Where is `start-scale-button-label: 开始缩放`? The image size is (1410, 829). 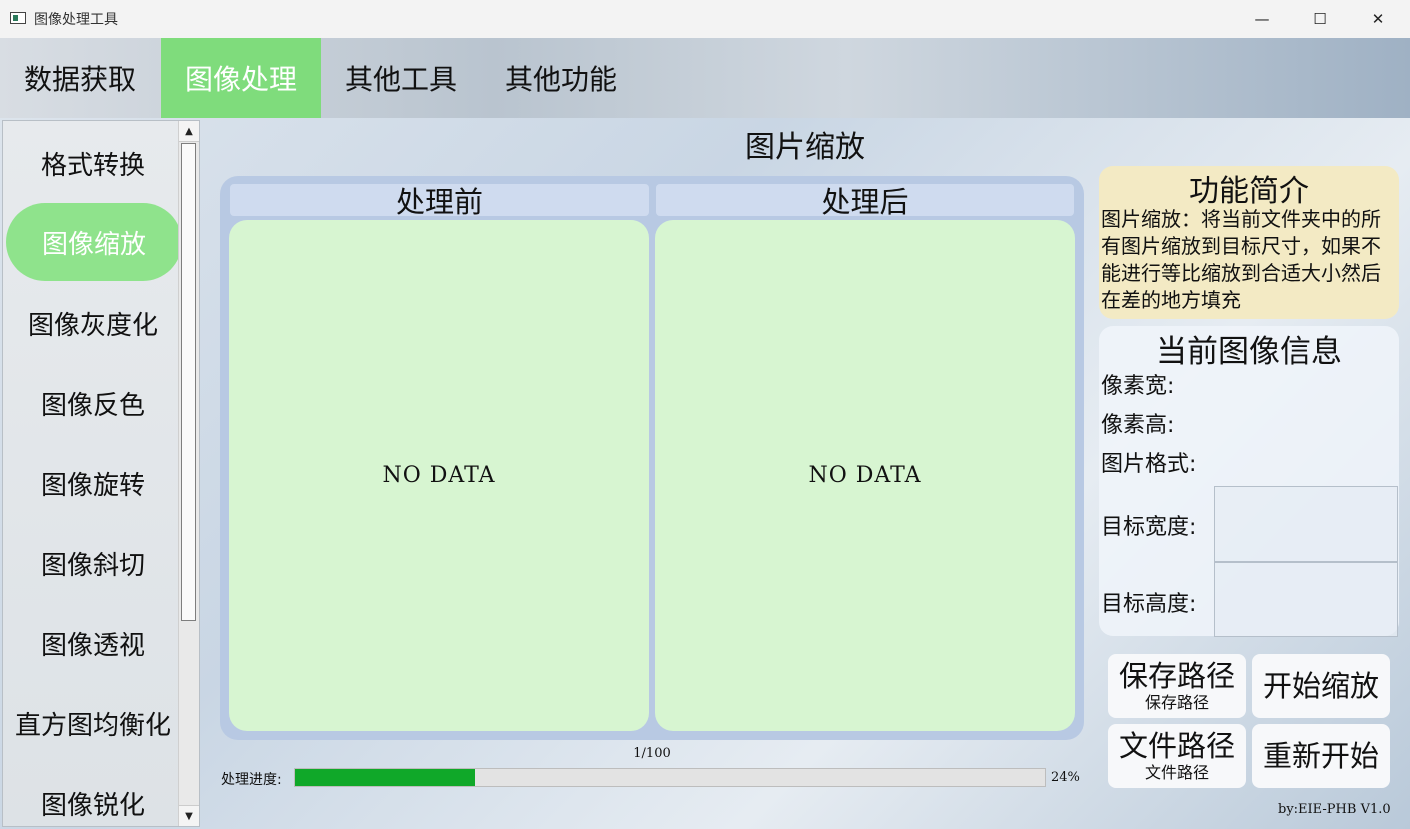
start-scale-button-label: 开始缩放 is located at coordinates (1320, 686).